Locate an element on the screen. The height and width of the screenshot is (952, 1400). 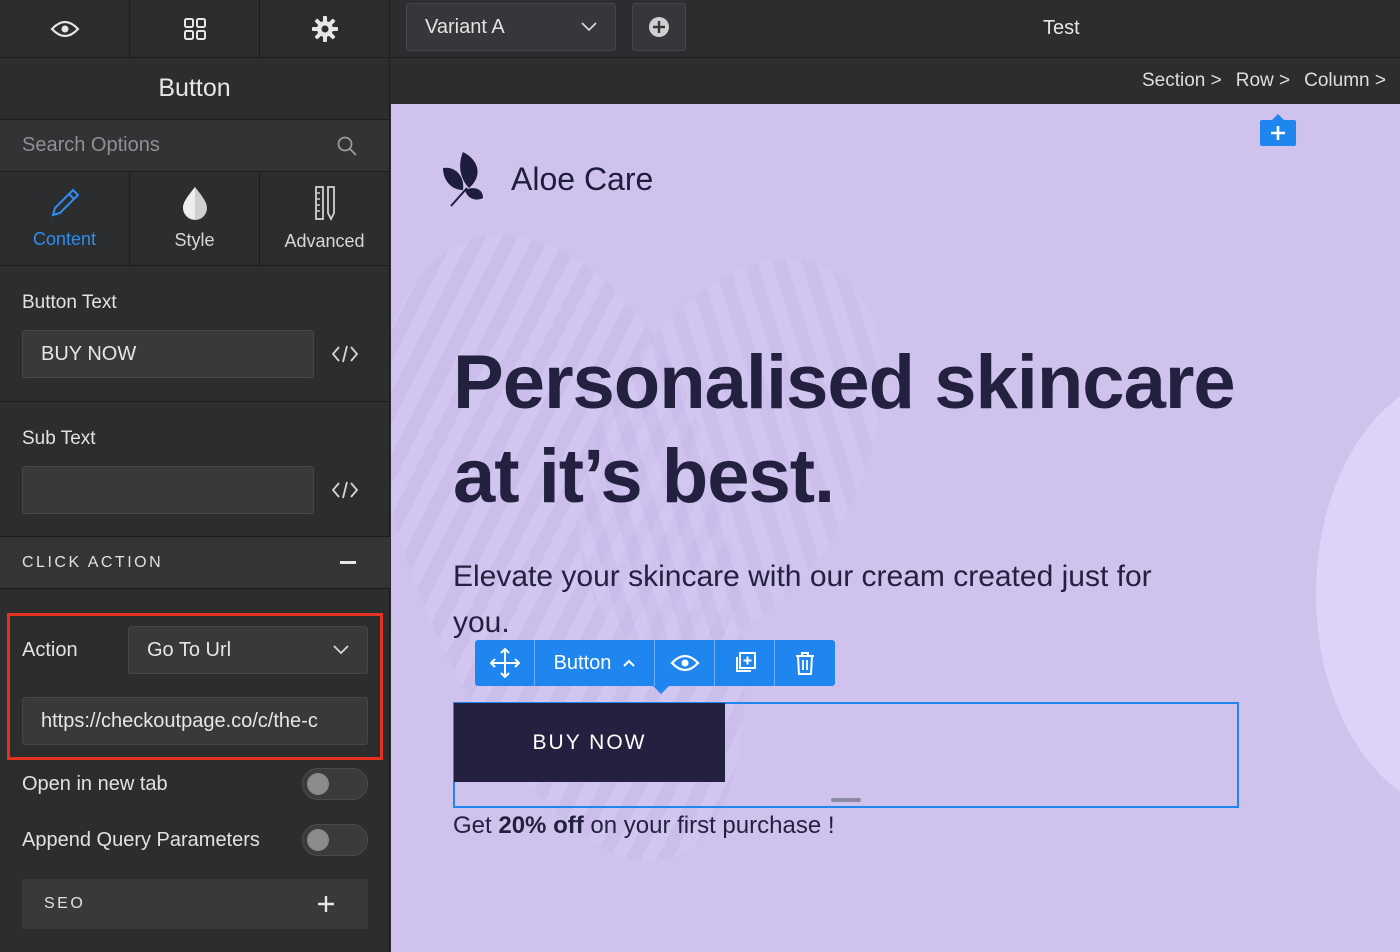
move-icon is located at coordinates (504, 663).